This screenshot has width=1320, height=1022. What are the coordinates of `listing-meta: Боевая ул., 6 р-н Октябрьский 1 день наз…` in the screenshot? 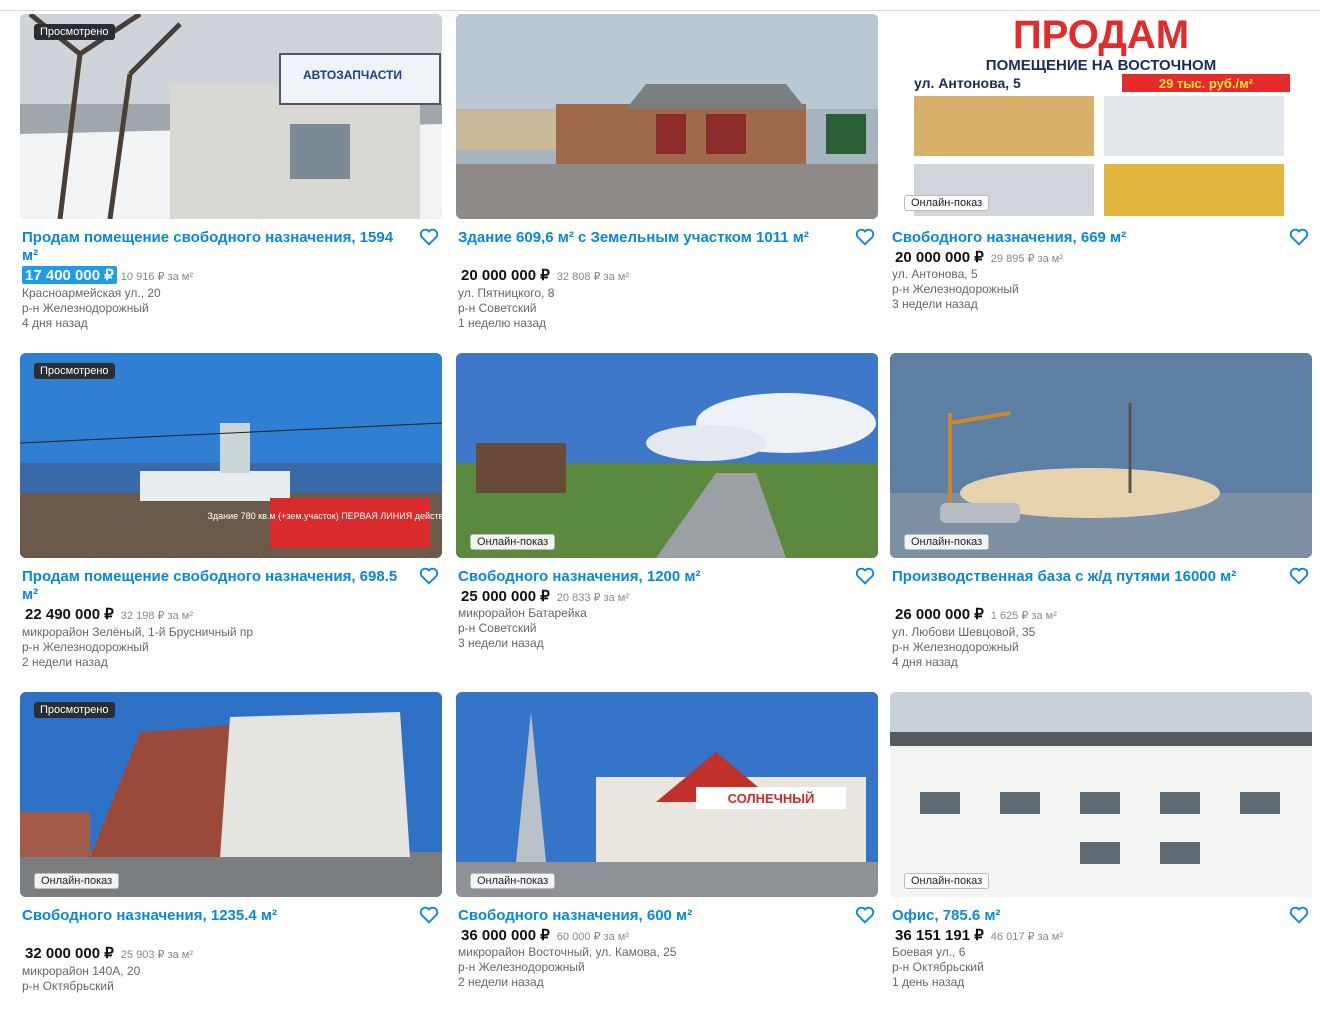 It's located at (938, 967).